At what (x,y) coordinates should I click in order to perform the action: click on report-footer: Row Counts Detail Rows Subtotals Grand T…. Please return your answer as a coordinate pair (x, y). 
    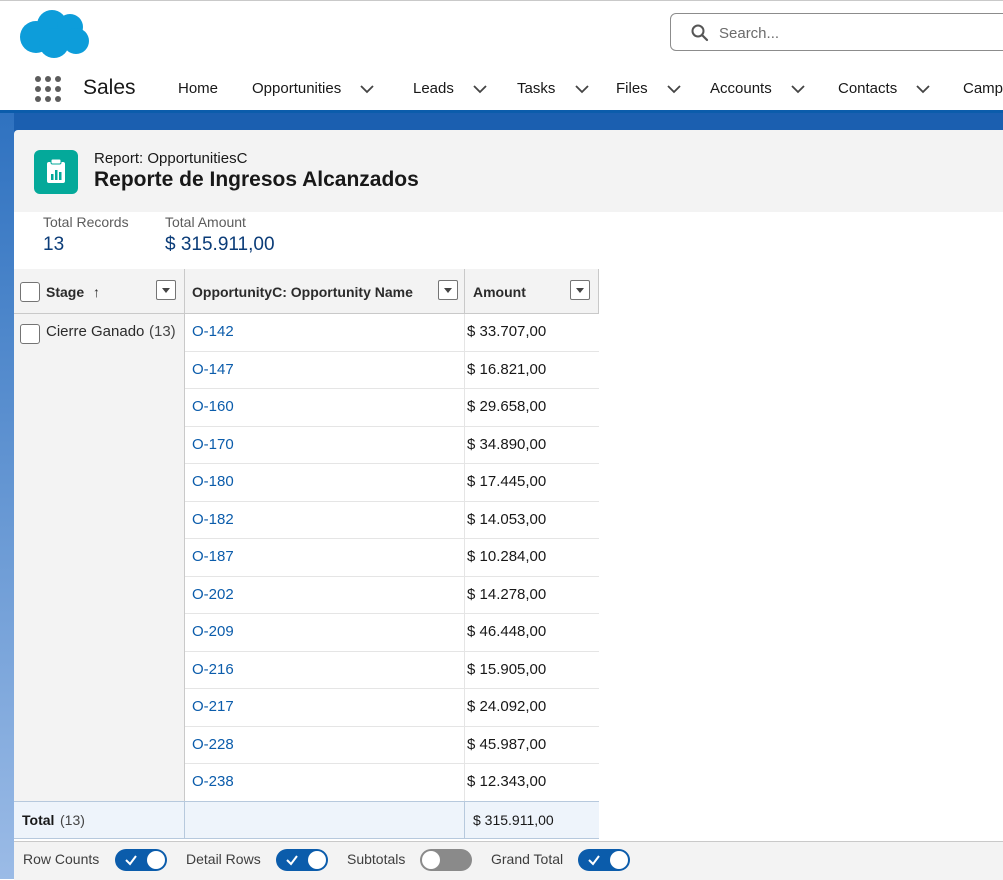
    Looking at the image, I should click on (508, 860).